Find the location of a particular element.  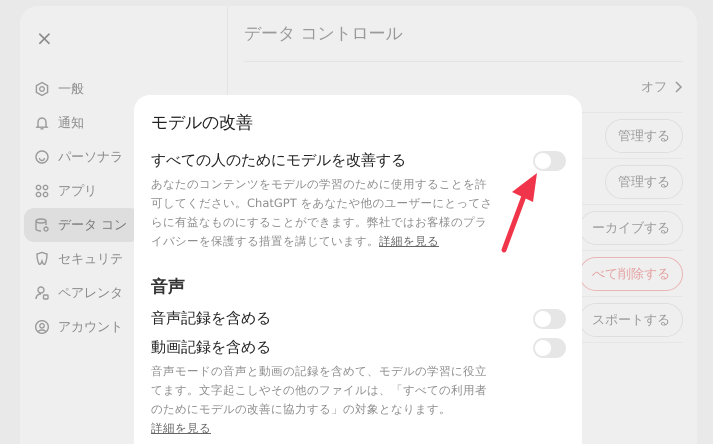

chevron-icon is located at coordinates (678, 87).